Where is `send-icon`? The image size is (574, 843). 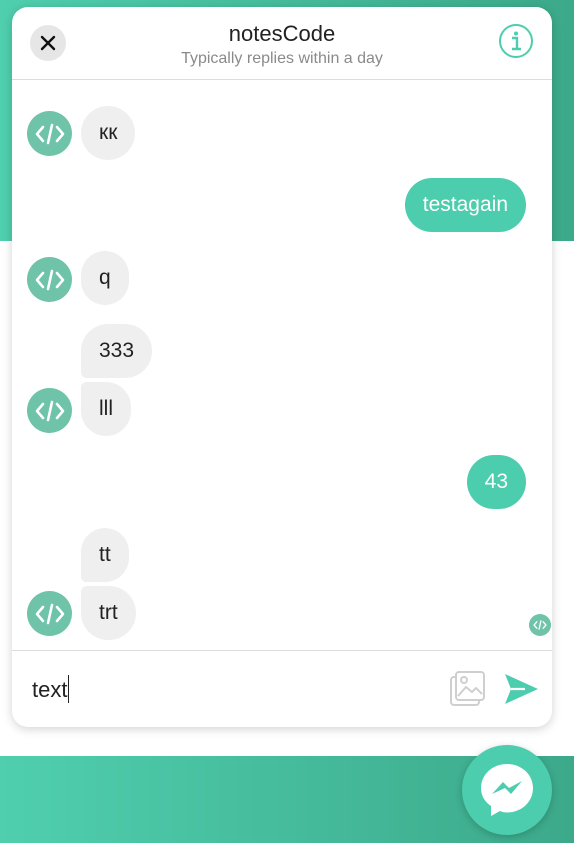 send-icon is located at coordinates (521, 689).